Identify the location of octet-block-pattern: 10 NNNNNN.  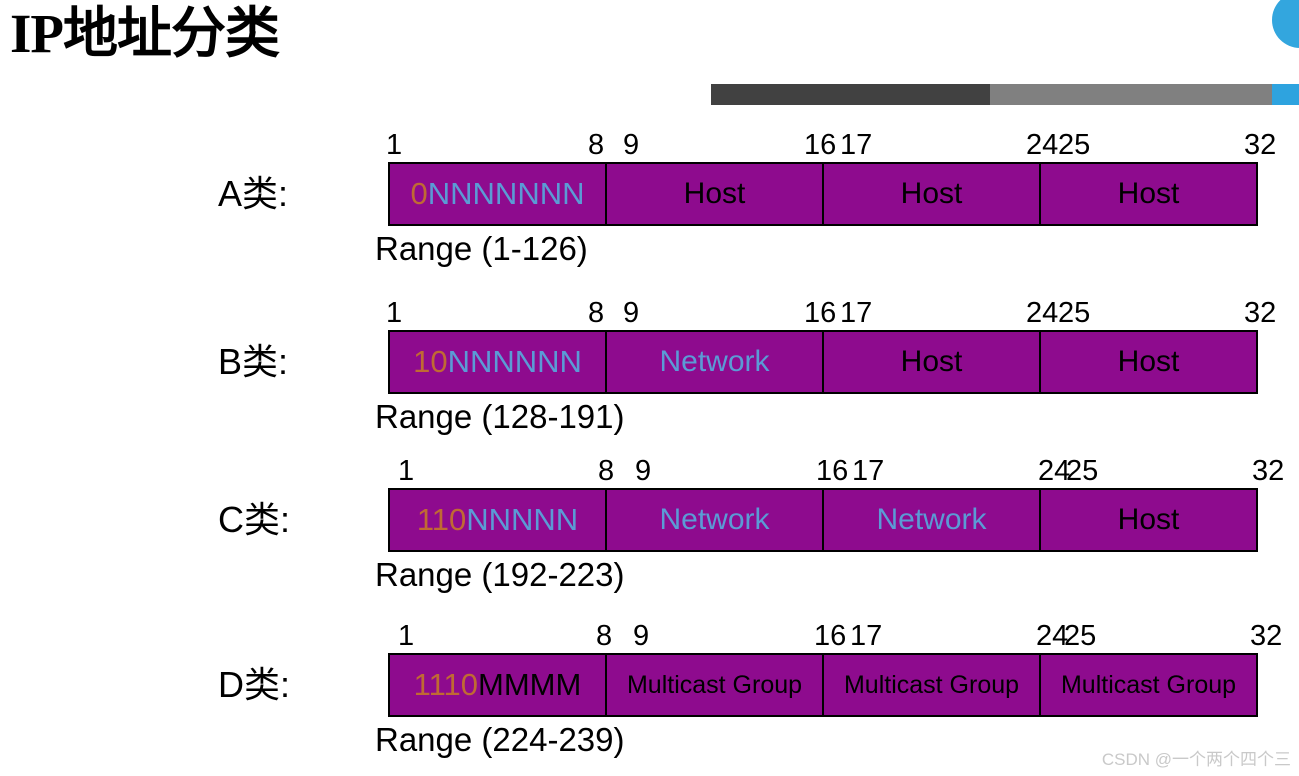
(498, 362).